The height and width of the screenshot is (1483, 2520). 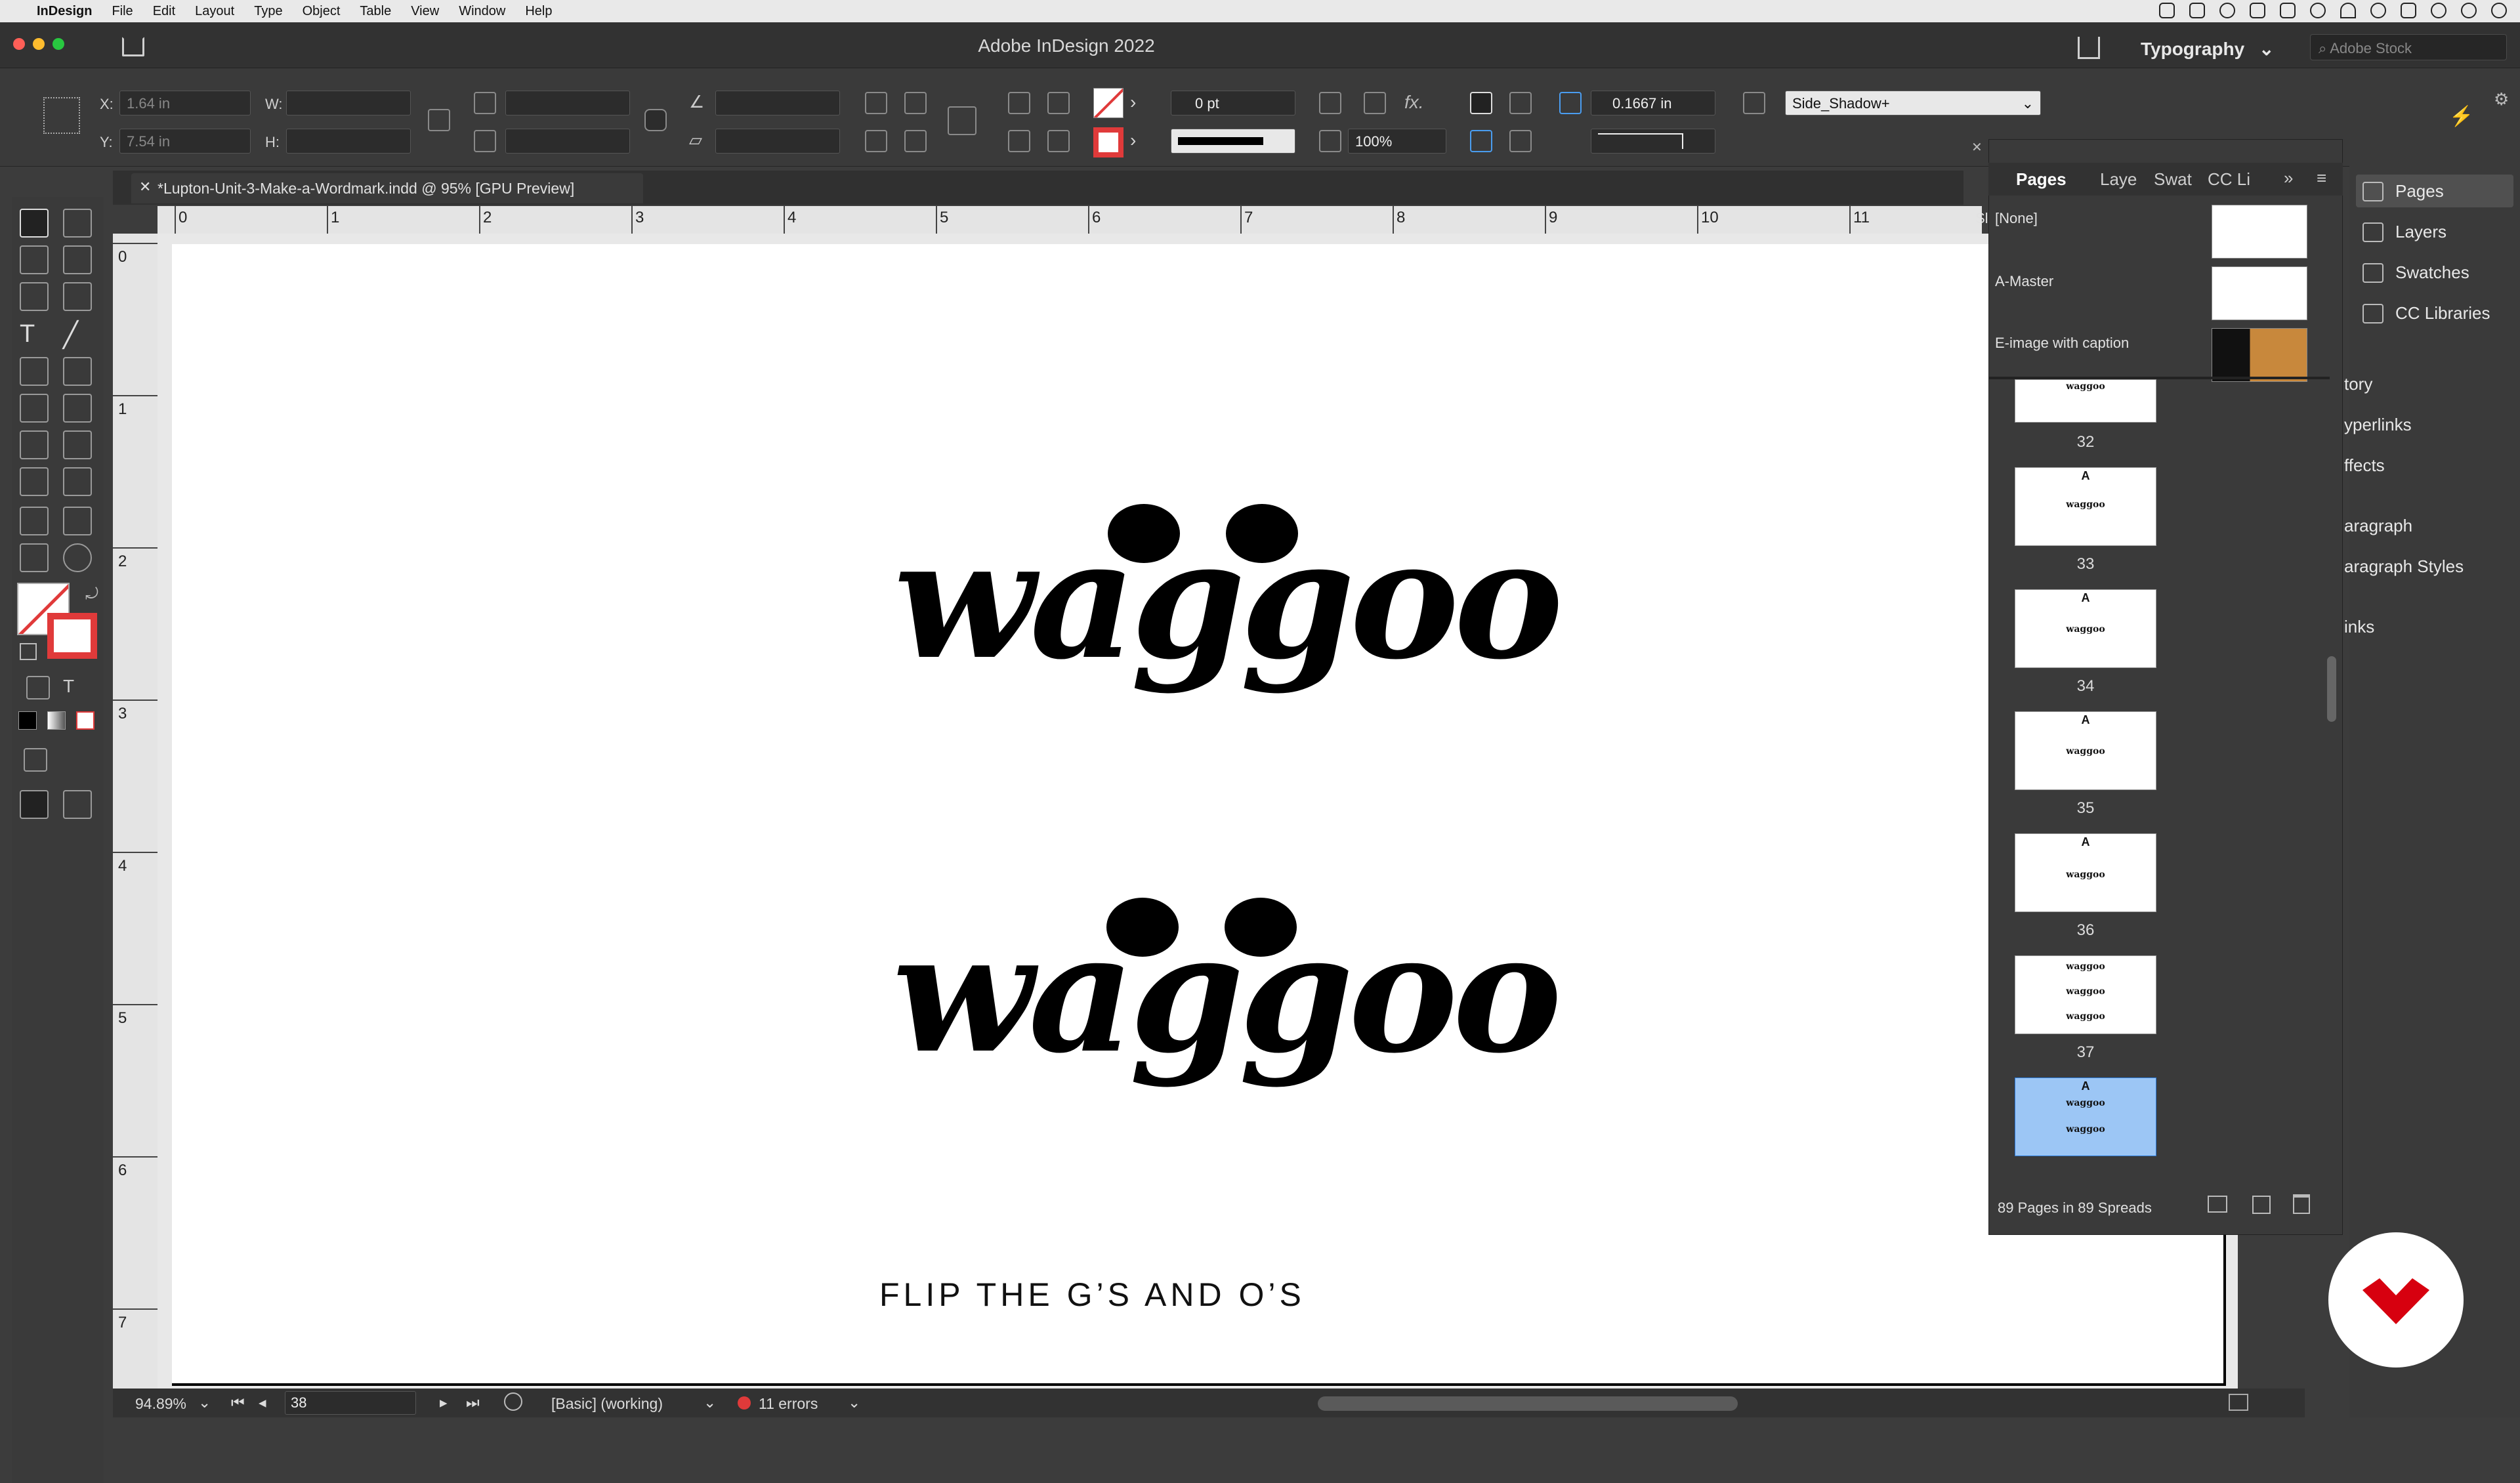 I want to click on pencil-tool-icon, so click(x=77, y=371).